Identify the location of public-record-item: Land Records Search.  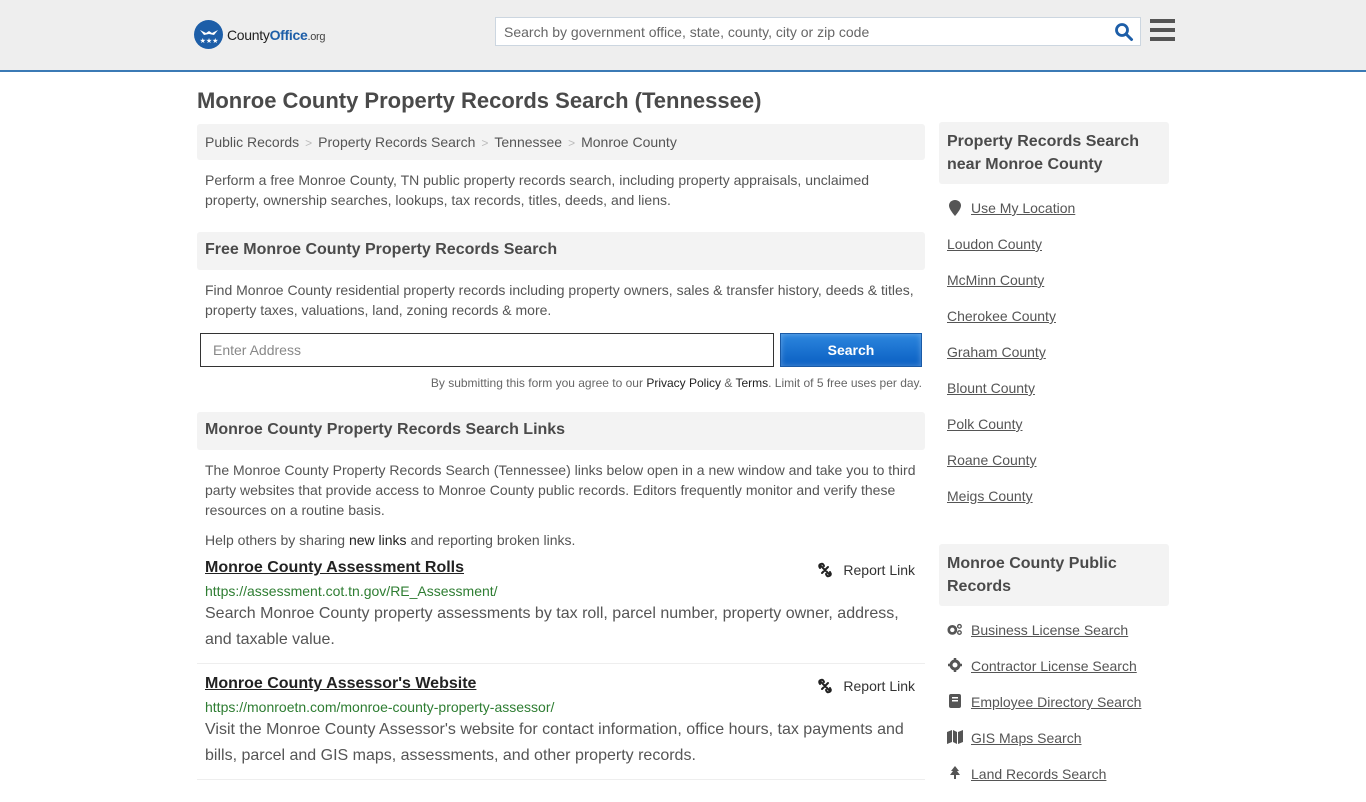
(1054, 784).